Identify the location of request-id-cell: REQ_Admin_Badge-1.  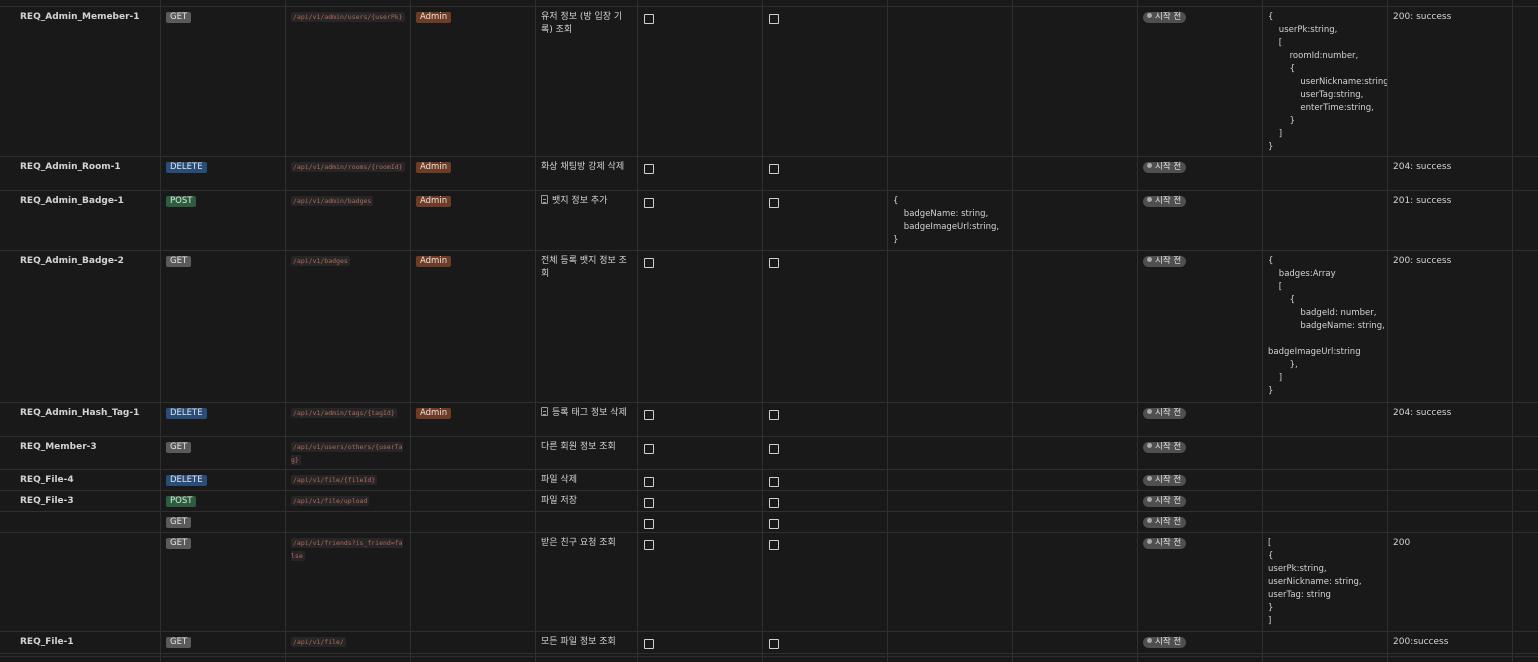
(80, 220).